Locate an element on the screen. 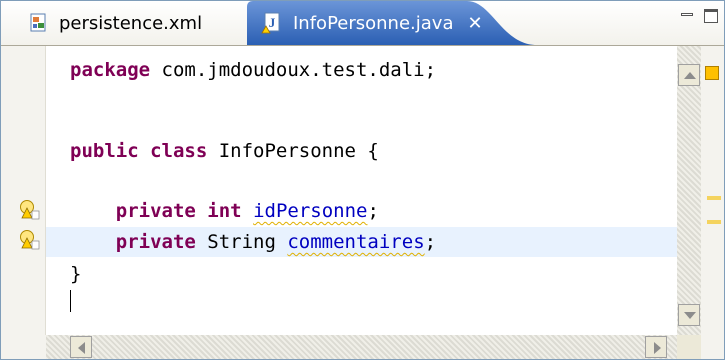  code-line-class: public class InfoPersonne { is located at coordinates (224, 151).